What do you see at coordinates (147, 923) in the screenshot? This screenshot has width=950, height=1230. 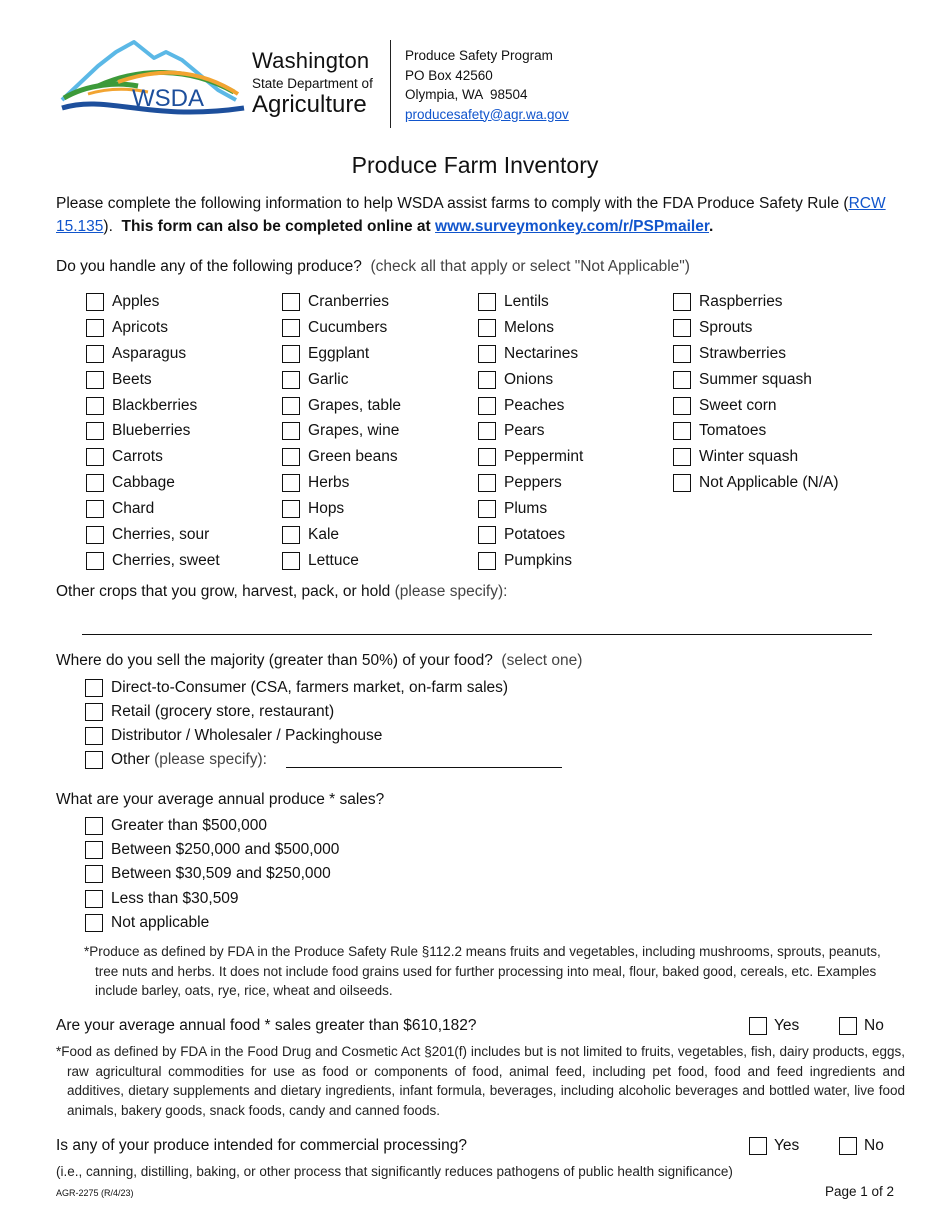 I see `sales-option: Not applicable` at bounding box center [147, 923].